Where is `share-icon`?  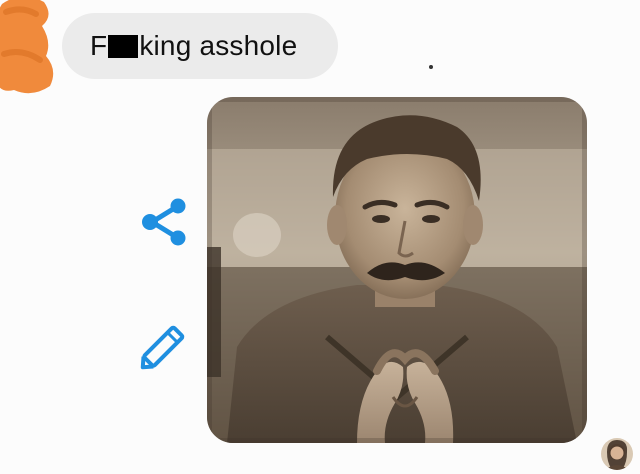 share-icon is located at coordinates (164, 222).